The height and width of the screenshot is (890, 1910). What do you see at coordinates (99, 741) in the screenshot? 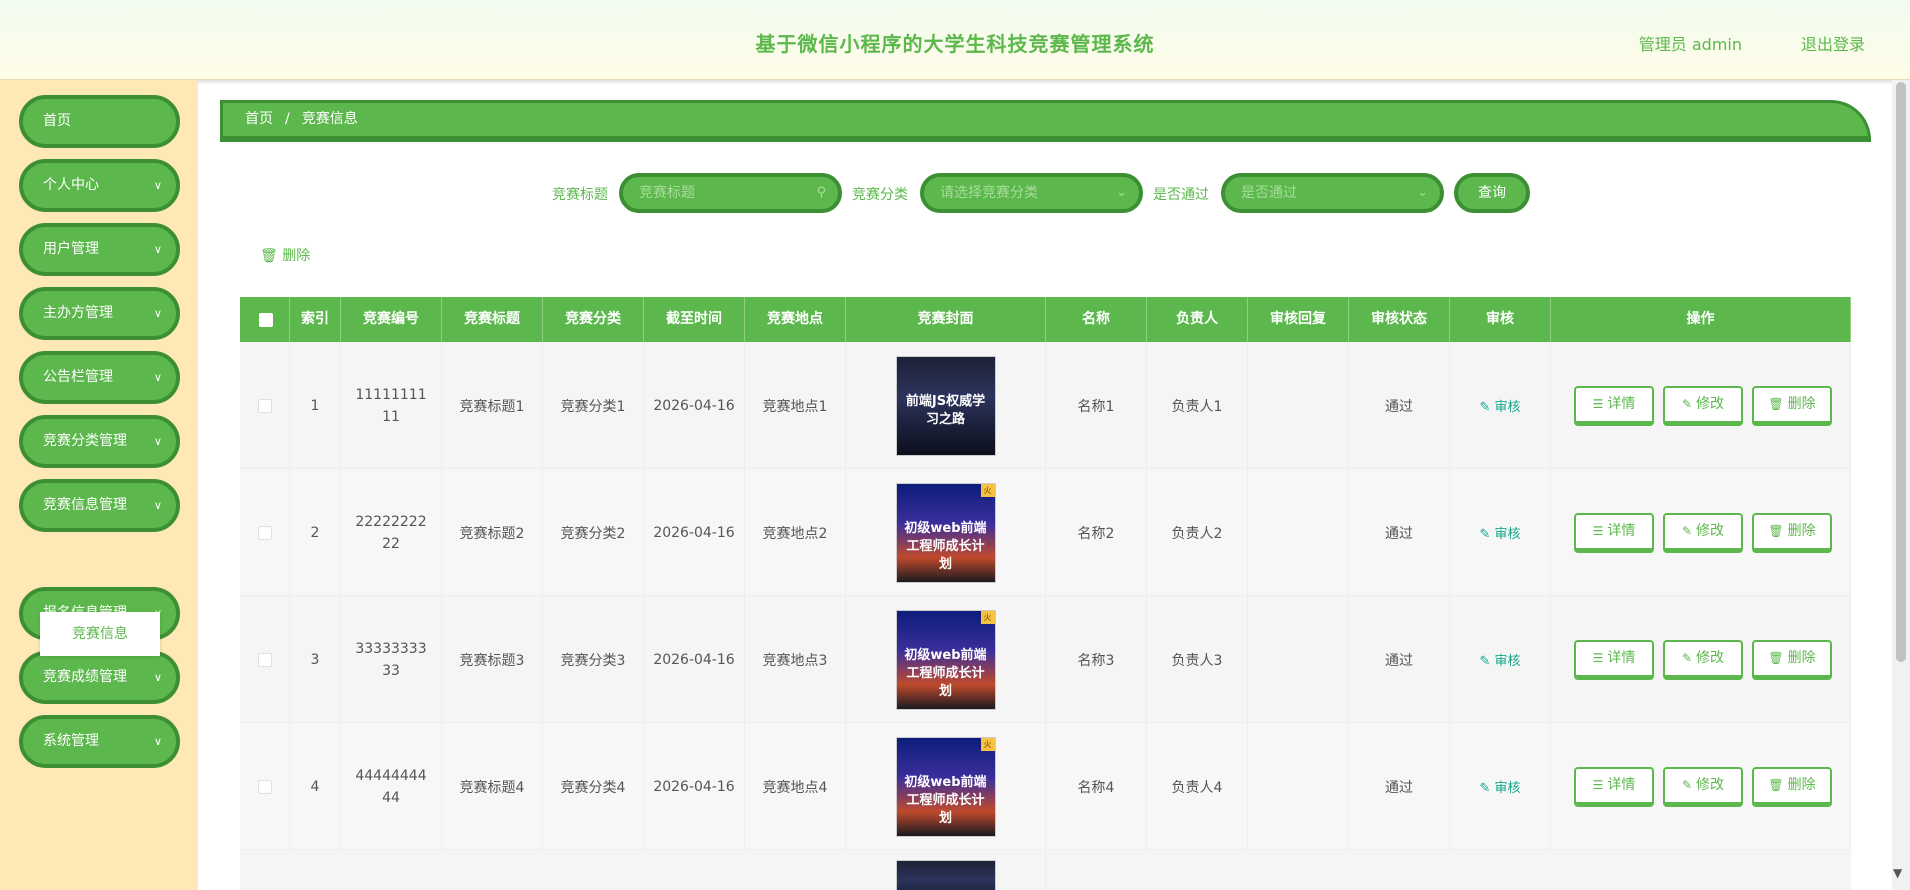
I see `sidebar-item-10: 系统管理 ∨` at bounding box center [99, 741].